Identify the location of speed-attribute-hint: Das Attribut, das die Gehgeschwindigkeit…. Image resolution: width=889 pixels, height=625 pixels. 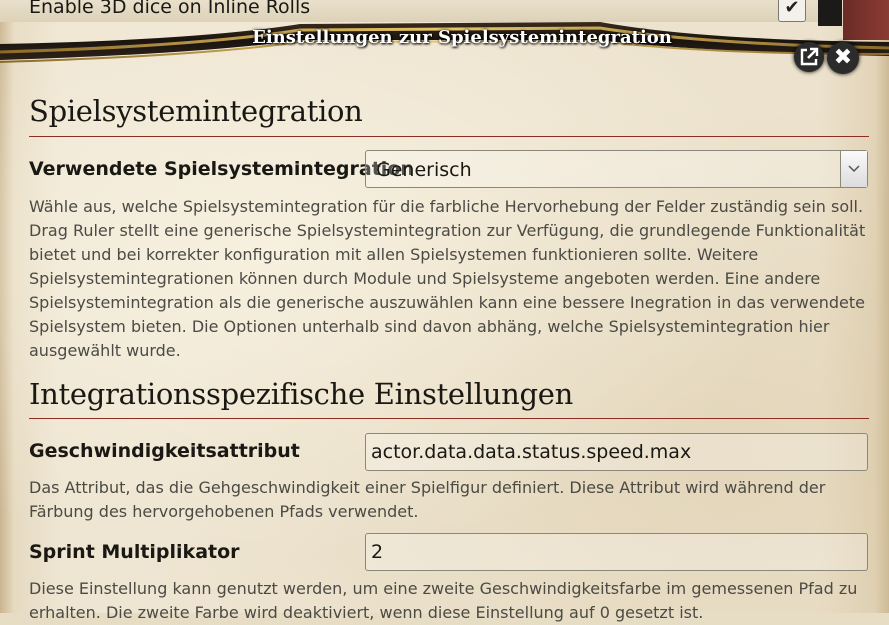
(427, 499).